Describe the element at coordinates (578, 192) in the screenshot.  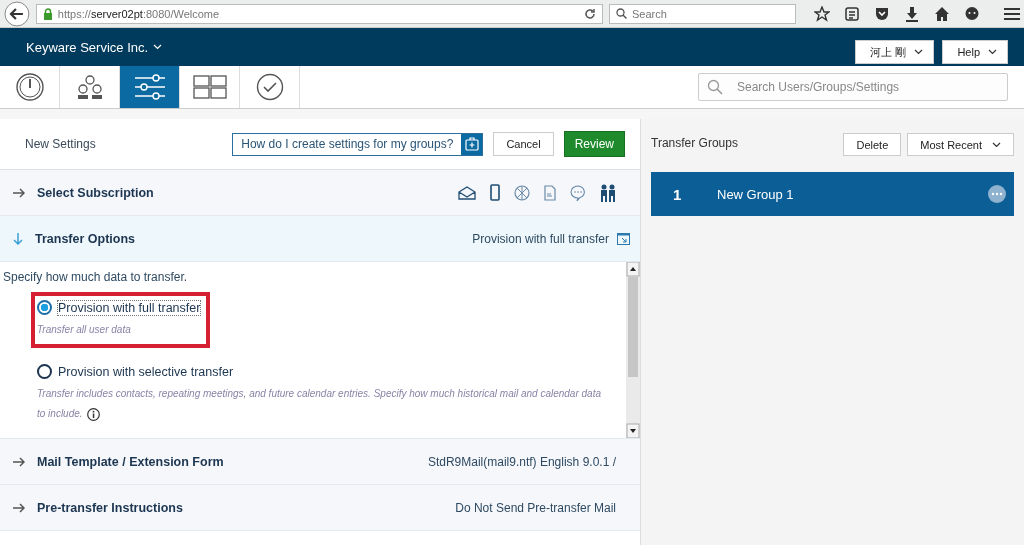
I see `chat-bubble-icon` at that location.